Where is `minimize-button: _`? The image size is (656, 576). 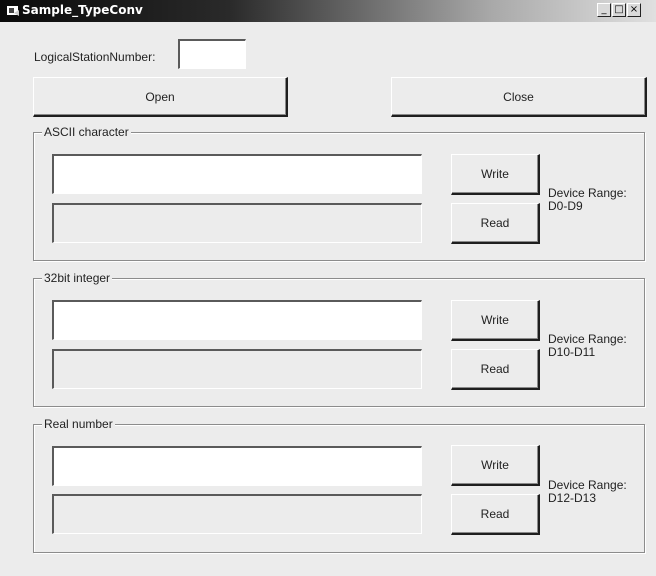 minimize-button: _ is located at coordinates (604, 10).